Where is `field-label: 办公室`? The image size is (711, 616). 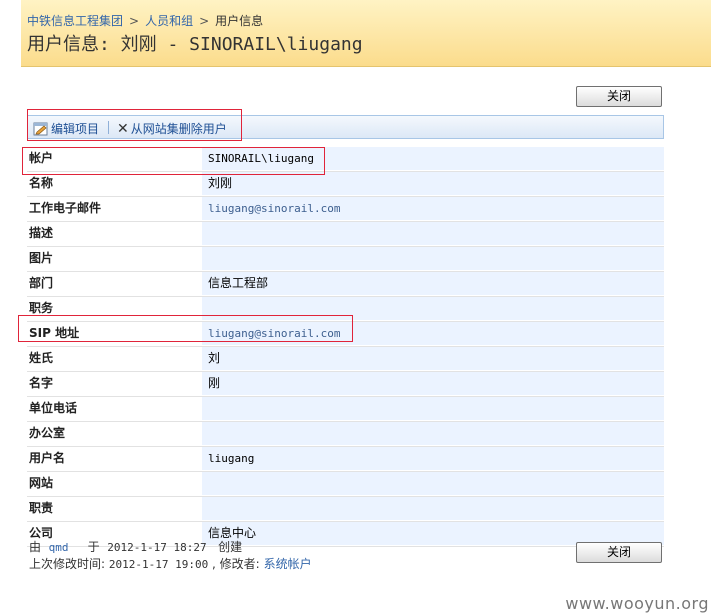 field-label: 办公室 is located at coordinates (47, 433).